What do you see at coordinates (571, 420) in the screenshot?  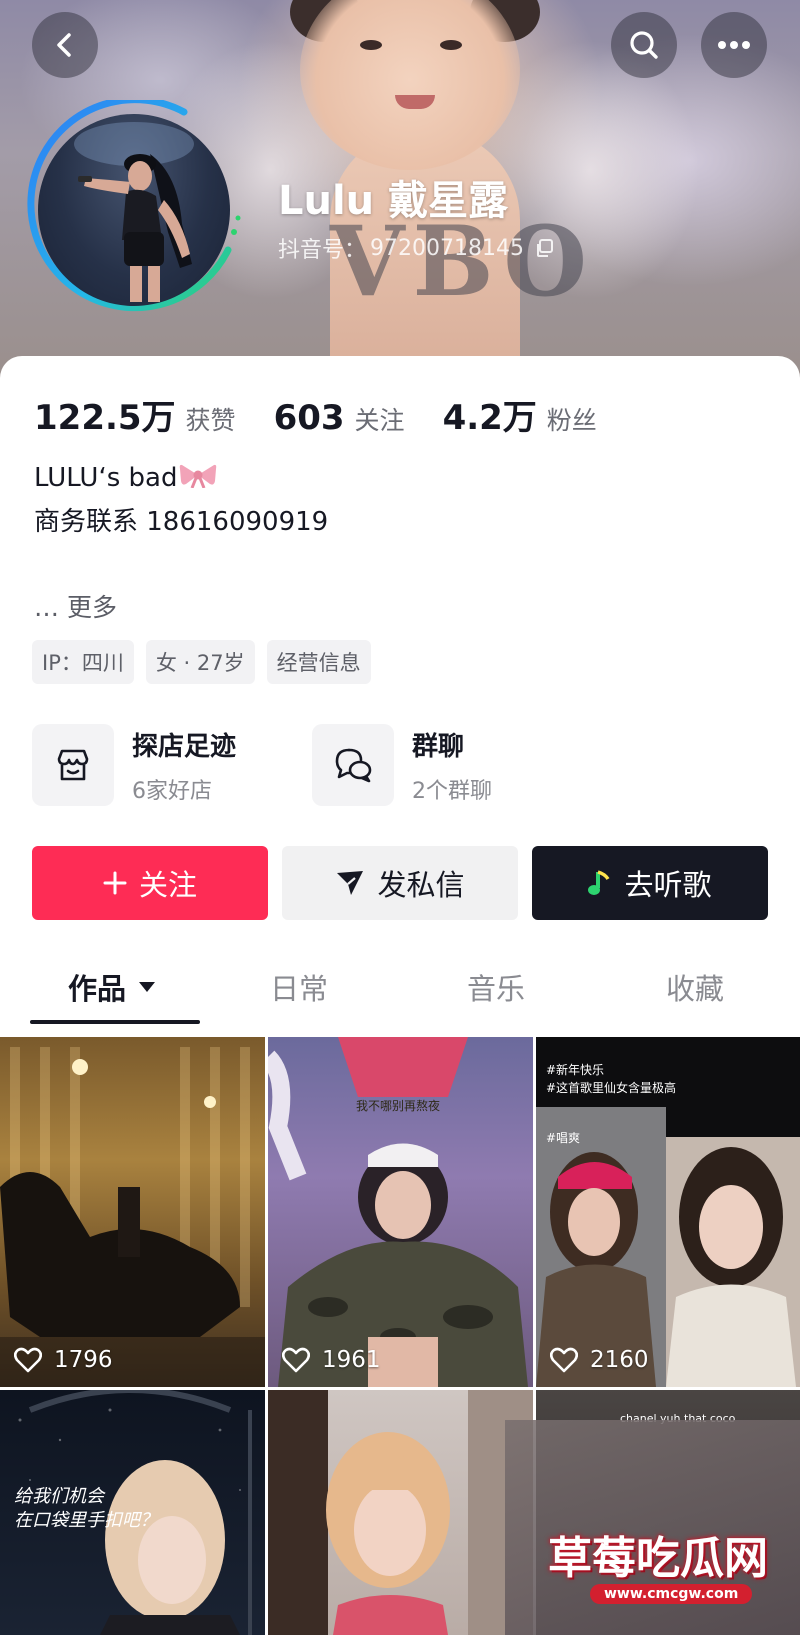 I see `stat-label: 粉丝` at bounding box center [571, 420].